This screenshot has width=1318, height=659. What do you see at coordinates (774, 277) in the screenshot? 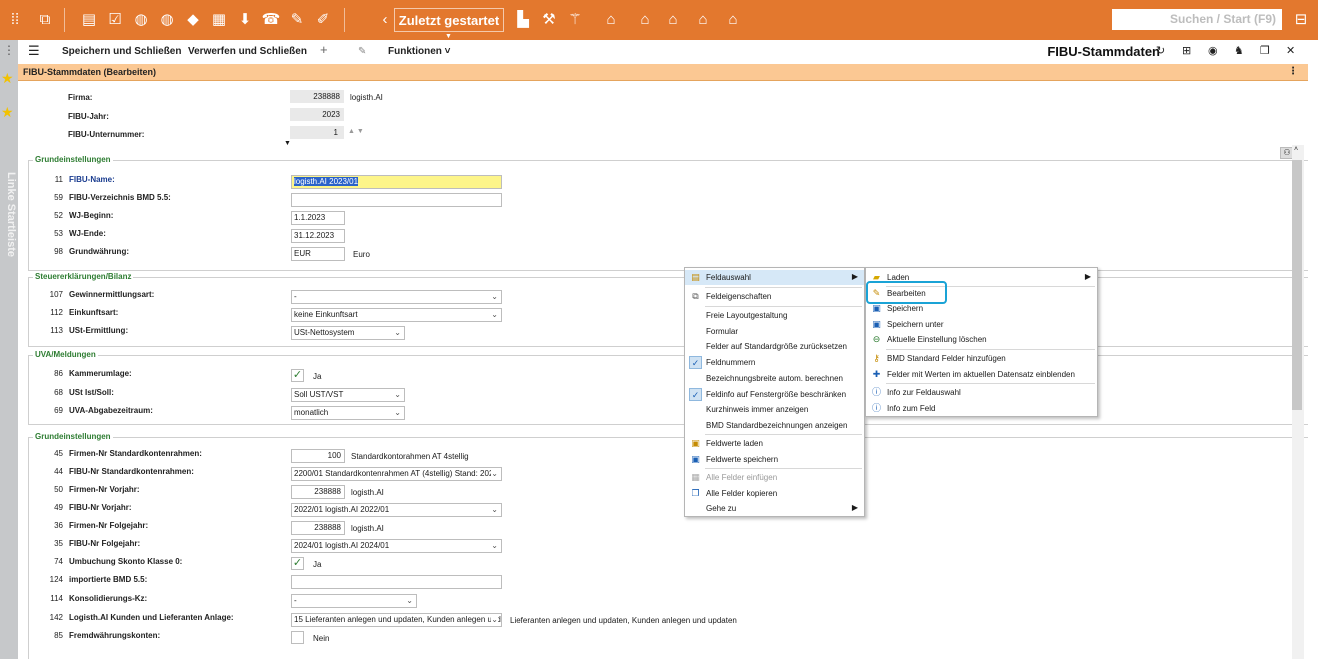
I see `menu-item-feldauswahl: ▤ Feldauswahl ▶` at bounding box center [774, 277].